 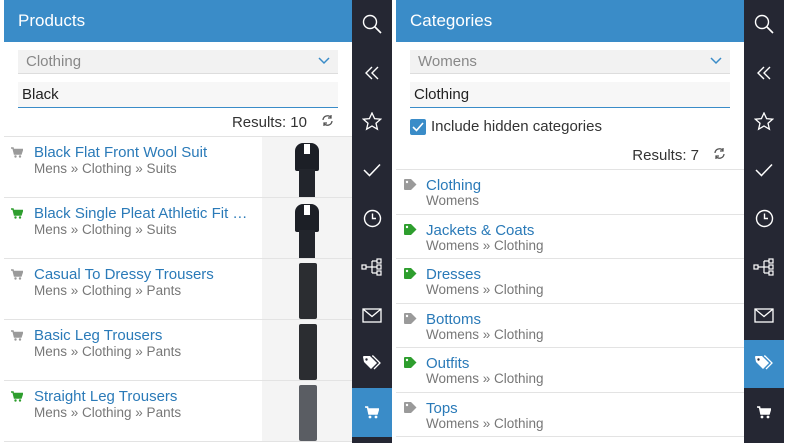 I want to click on category-path: Womens, so click(x=453, y=200).